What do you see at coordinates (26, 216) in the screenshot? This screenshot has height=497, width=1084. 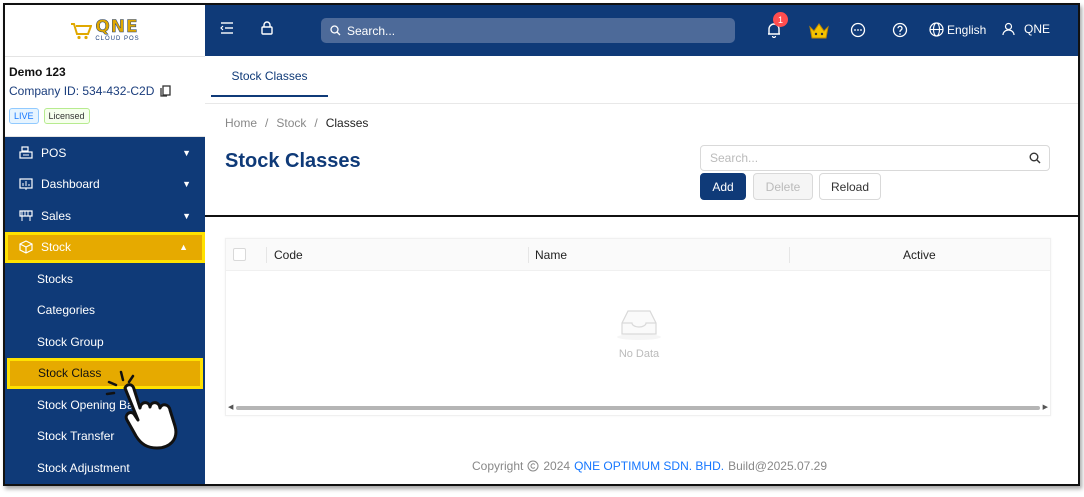 I see `sales-register-icon` at bounding box center [26, 216].